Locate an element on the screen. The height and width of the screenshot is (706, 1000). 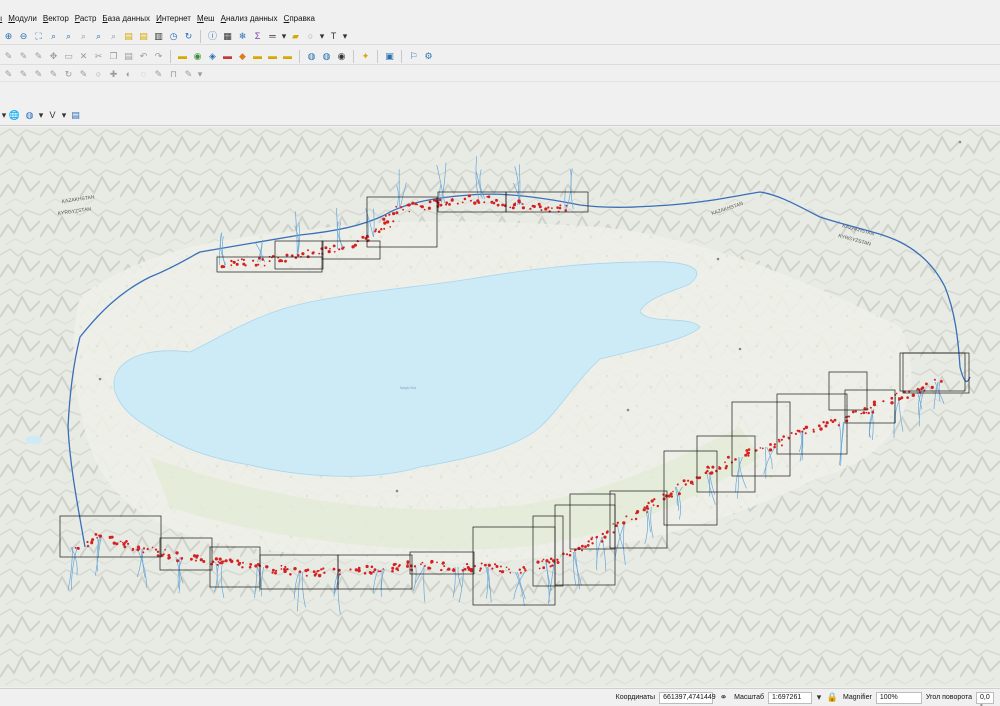
zoom-in-icon: ⊕ is located at coordinates (8, 36).